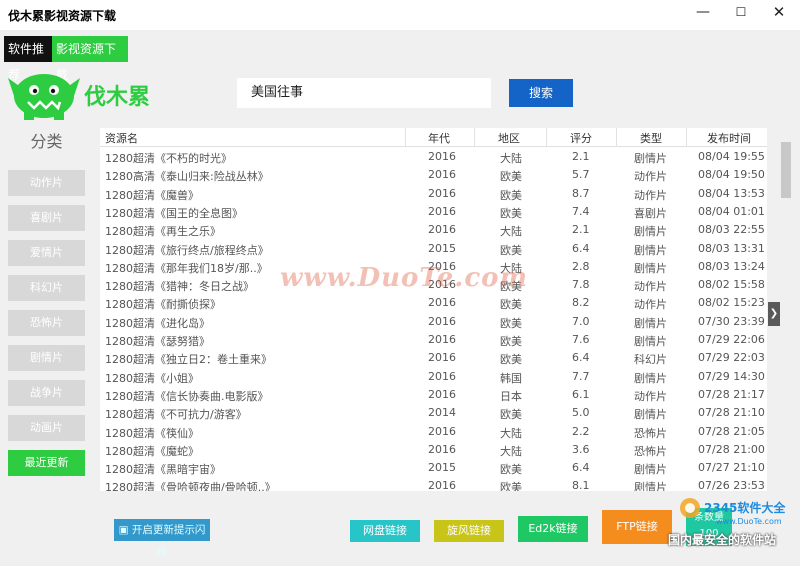 Image resolution: width=800 pixels, height=566 pixels. I want to click on category-item-romance: 爱情片, so click(46, 253).